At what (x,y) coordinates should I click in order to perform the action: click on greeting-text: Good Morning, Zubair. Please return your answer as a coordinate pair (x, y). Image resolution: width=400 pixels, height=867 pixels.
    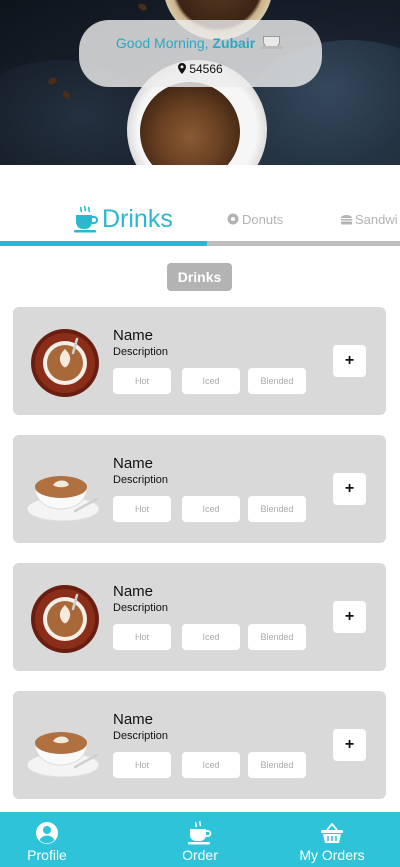
    Looking at the image, I should click on (200, 42).